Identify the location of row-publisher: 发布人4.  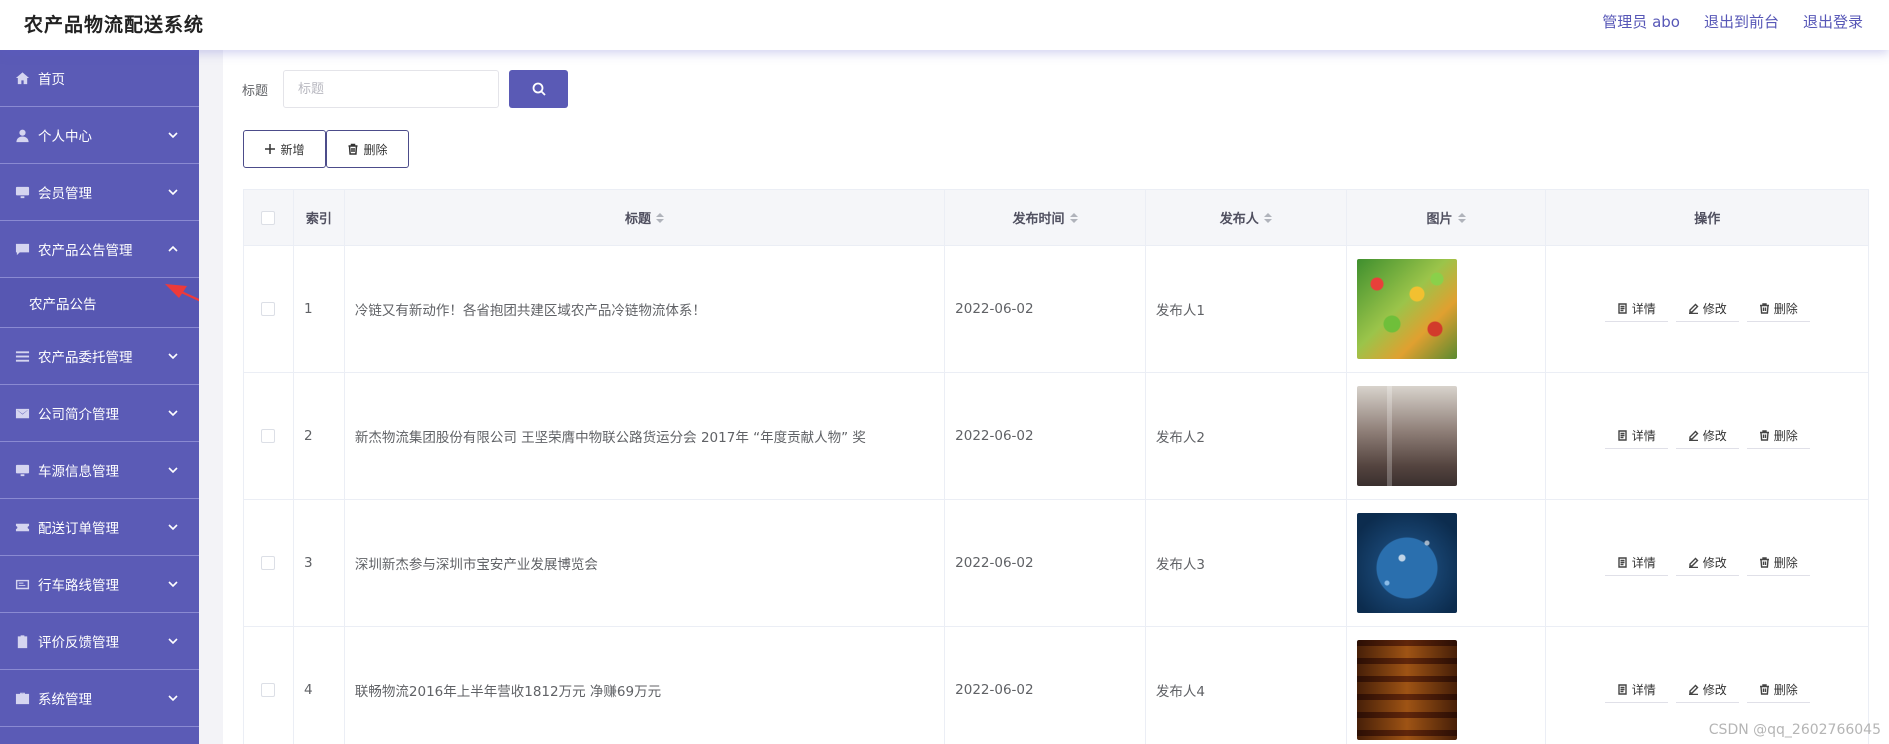
(1246, 685).